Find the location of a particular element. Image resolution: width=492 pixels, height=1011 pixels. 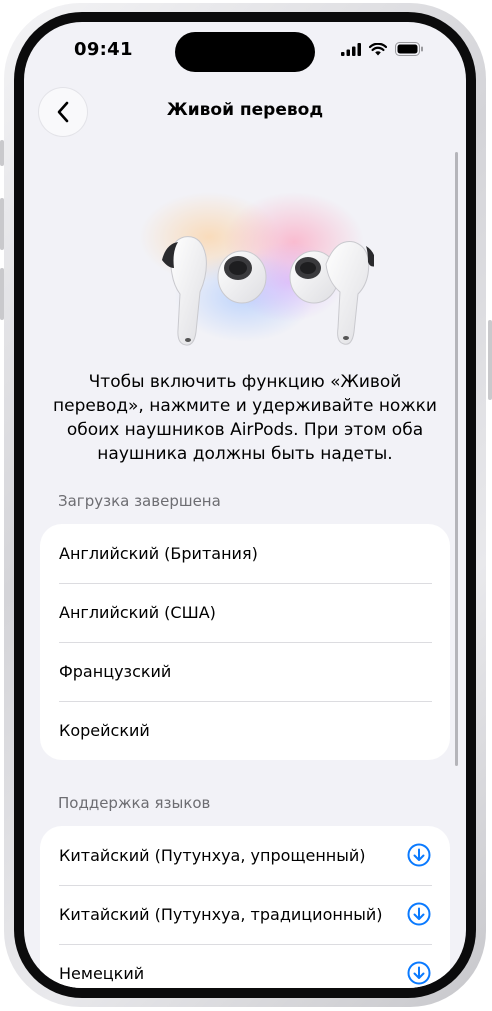

list-item: Китайский (Путунхуа, упрощенный) is located at coordinates (245, 855).